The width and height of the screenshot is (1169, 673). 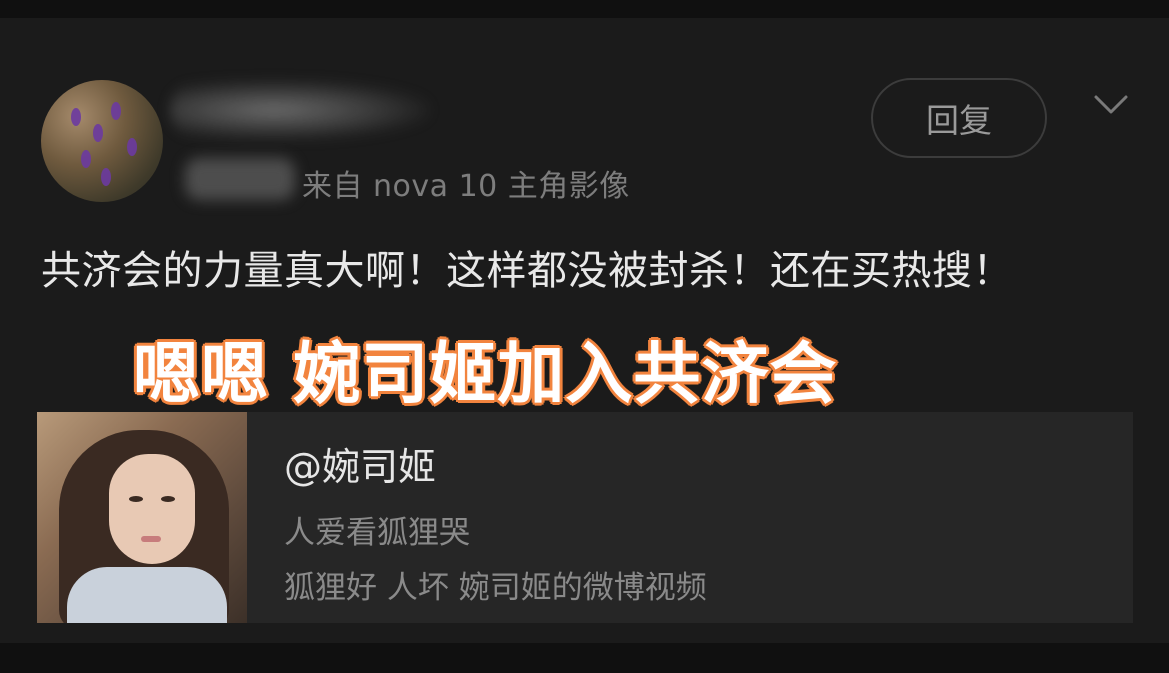 I want to click on timestamp-blurred, so click(x=240, y=179).